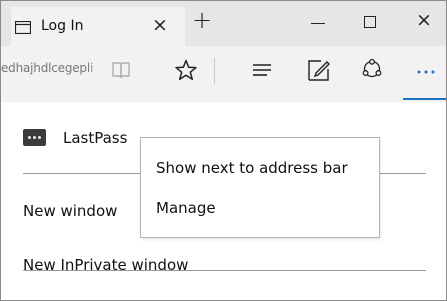 The width and height of the screenshot is (447, 301). Describe the element at coordinates (214, 71) in the screenshot. I see `toolbar-separator` at that location.